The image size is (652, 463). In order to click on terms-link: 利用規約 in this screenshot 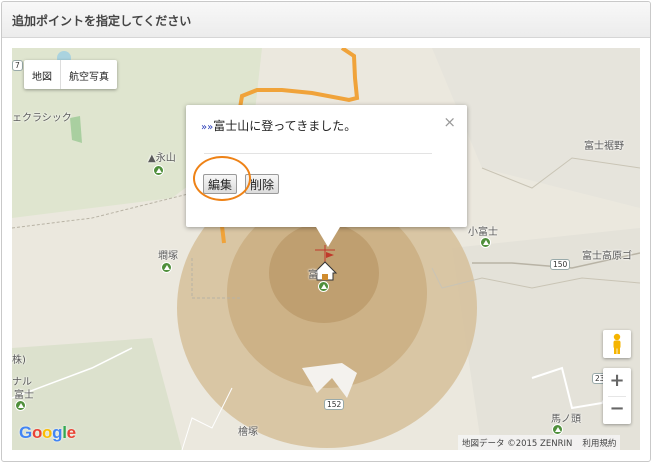, I will do `click(599, 444)`.